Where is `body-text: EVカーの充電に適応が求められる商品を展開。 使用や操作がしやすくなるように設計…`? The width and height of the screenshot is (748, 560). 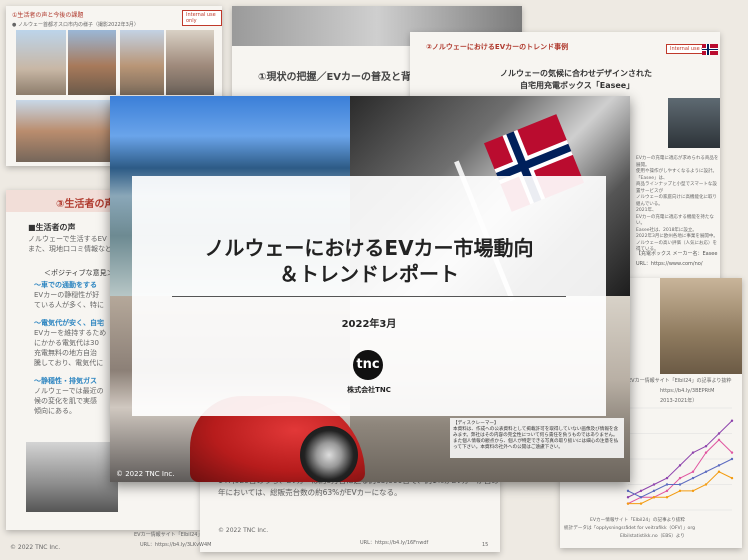 body-text: EVカーの充電に適応が求められる商品を展開。 使用や操作がしやすくなるように設計… is located at coordinates (678, 205).